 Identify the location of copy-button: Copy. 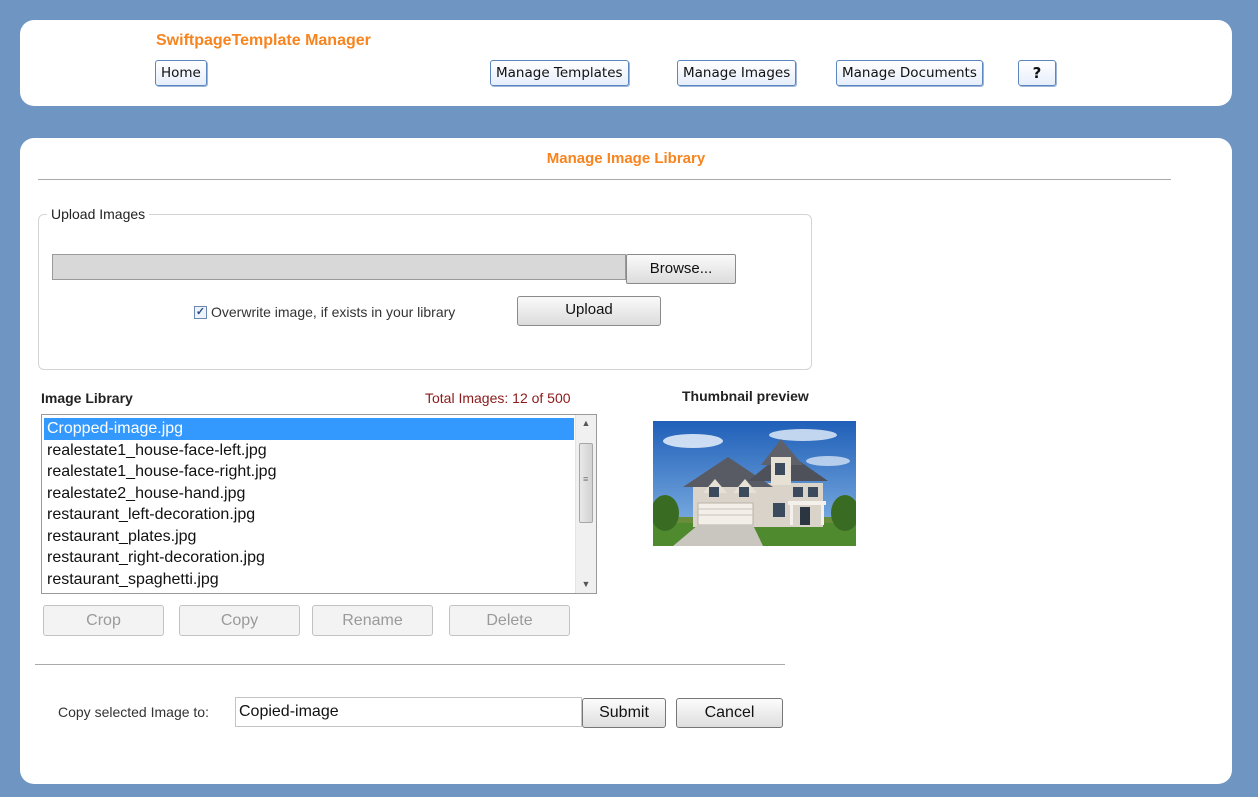
(239, 620).